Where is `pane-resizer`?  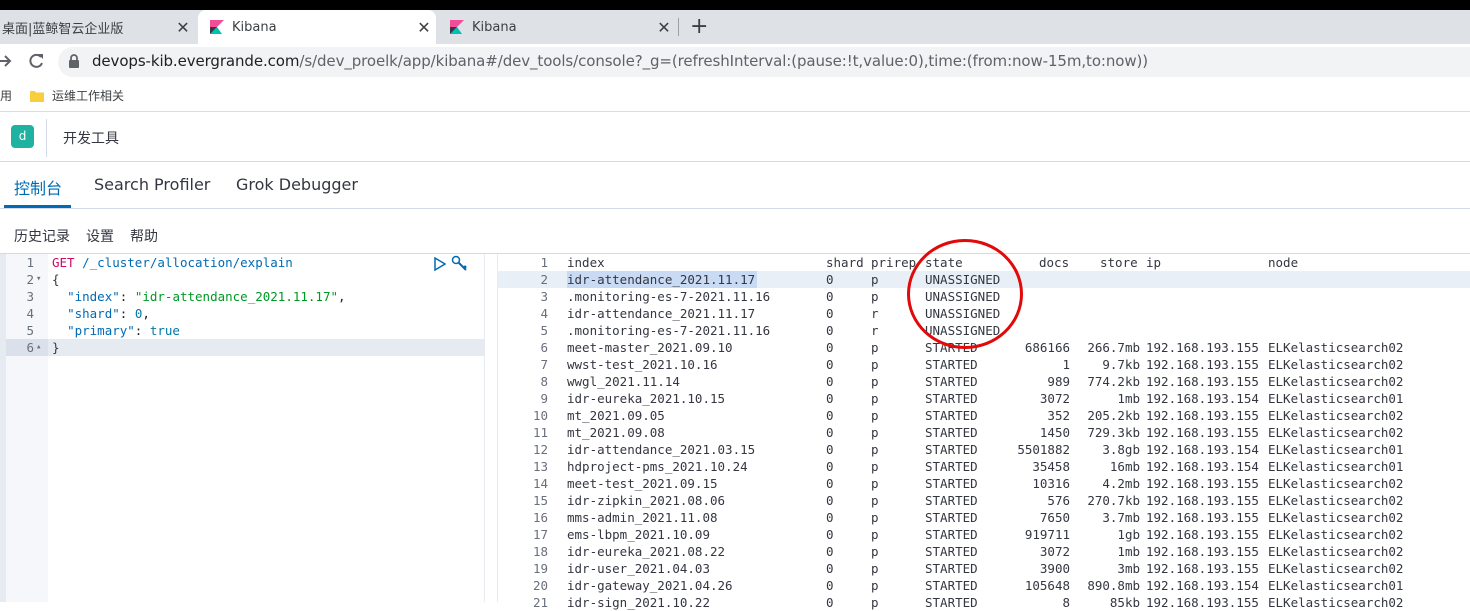 pane-resizer is located at coordinates (491, 428).